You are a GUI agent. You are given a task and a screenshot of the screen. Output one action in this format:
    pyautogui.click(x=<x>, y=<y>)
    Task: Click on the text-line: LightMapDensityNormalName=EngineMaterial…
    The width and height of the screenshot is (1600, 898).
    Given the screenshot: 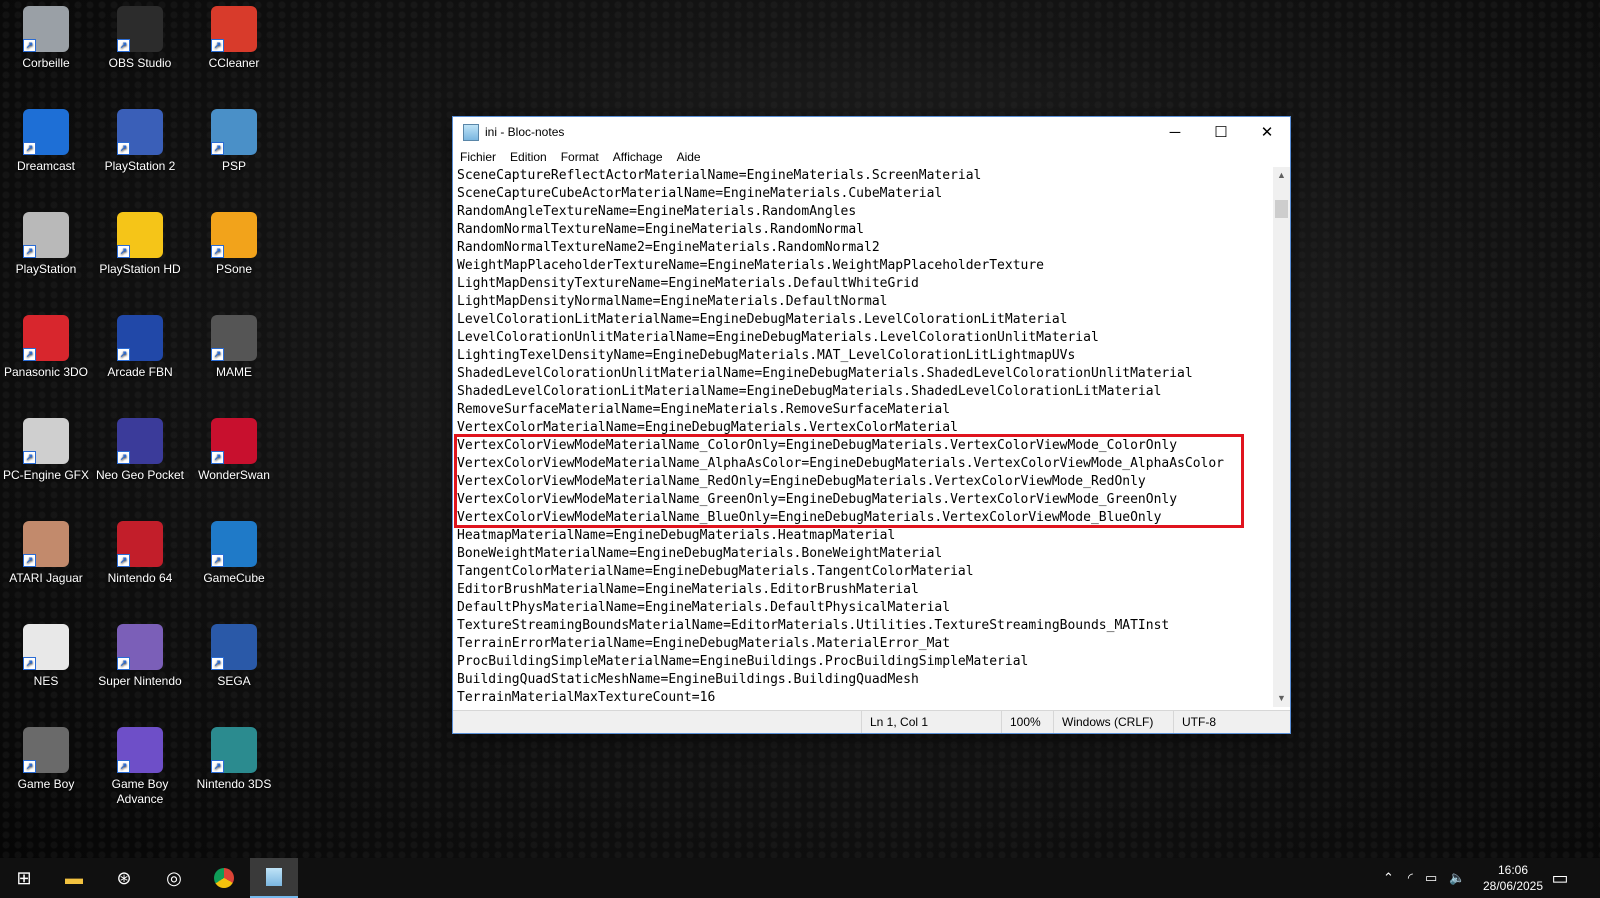 What is the action you would take?
    pyautogui.click(x=863, y=302)
    